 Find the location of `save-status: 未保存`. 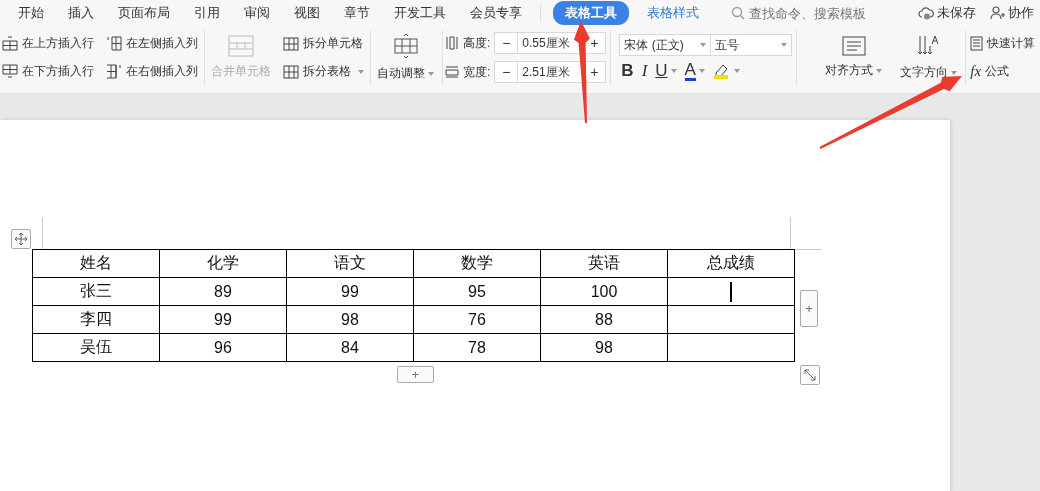

save-status: 未保存 is located at coordinates (956, 13).